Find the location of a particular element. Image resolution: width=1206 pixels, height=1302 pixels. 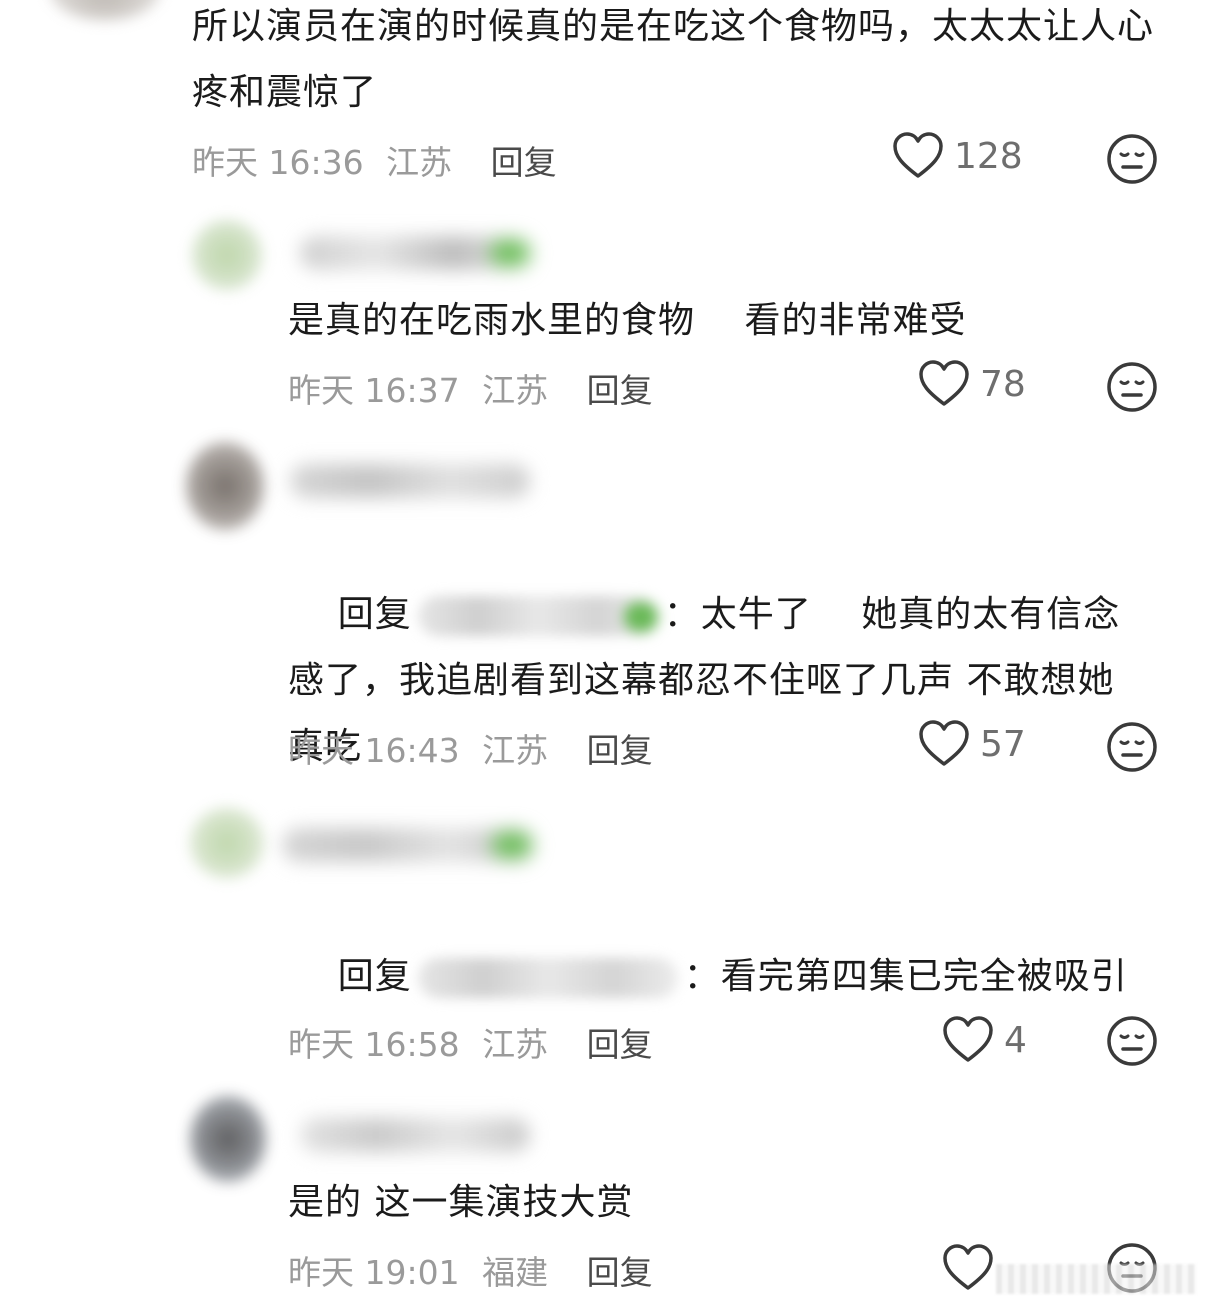

comment-meta: 昨天 16:37 江苏 回复 is located at coordinates (470, 388).